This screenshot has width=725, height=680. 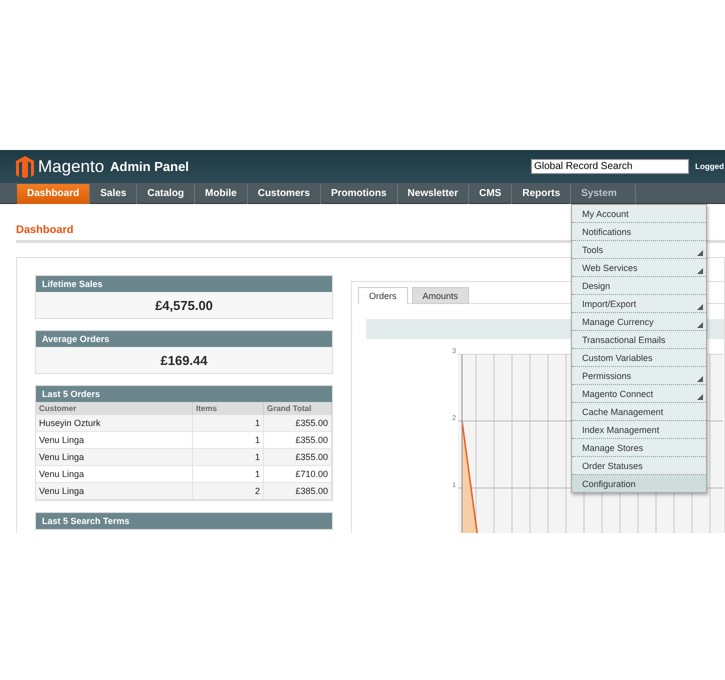 What do you see at coordinates (434, 194) in the screenshot?
I see `nav-tab: Newsletter` at bounding box center [434, 194].